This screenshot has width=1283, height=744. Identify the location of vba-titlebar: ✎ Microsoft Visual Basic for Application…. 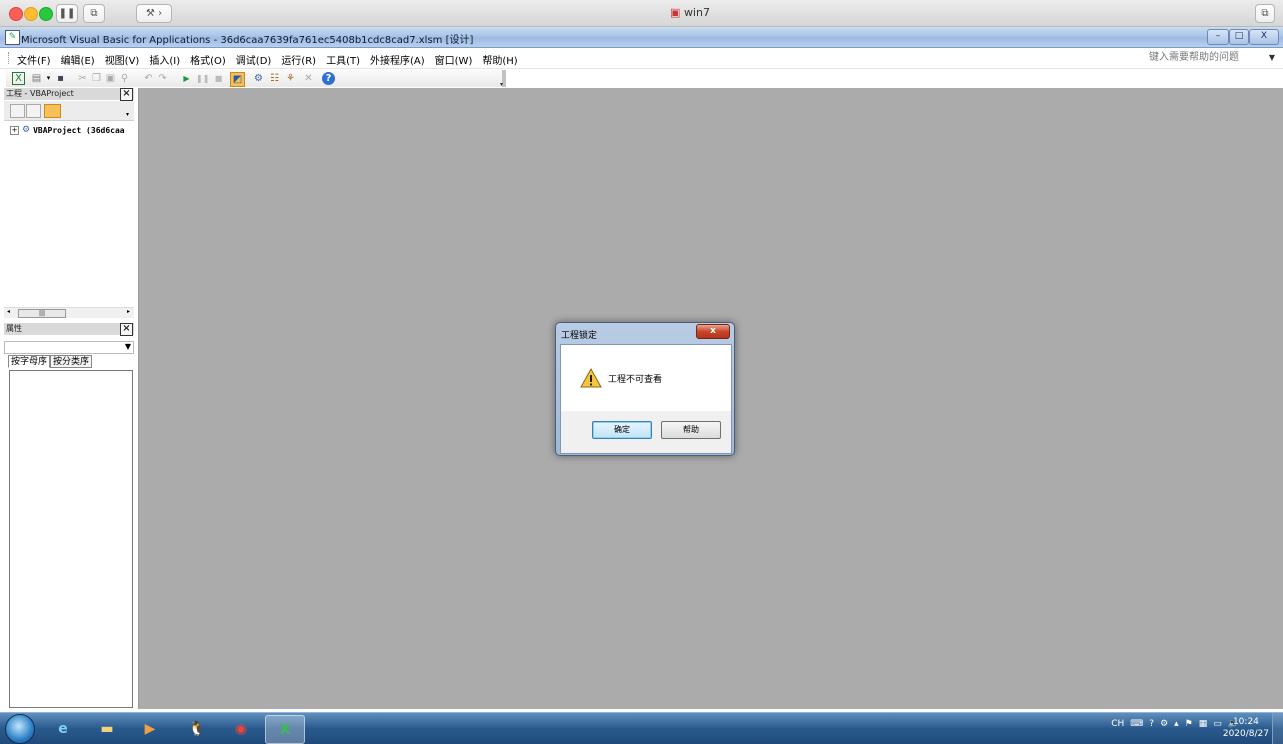
(641, 37).